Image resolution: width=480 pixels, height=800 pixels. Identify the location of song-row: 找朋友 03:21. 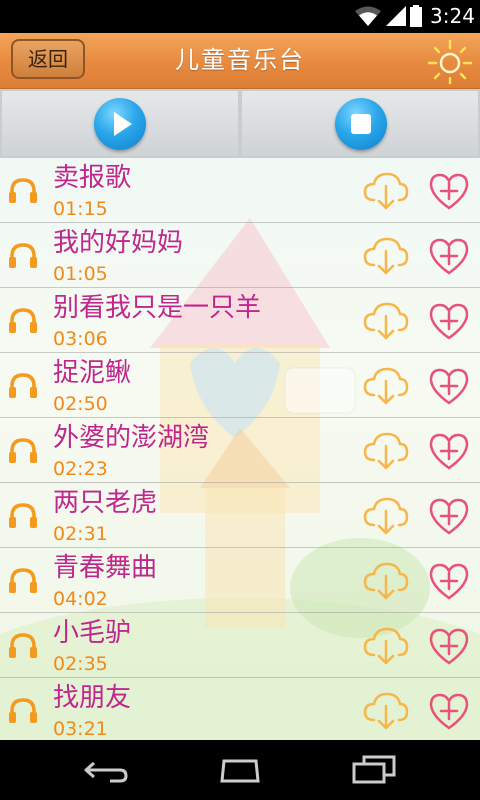
(240, 709).